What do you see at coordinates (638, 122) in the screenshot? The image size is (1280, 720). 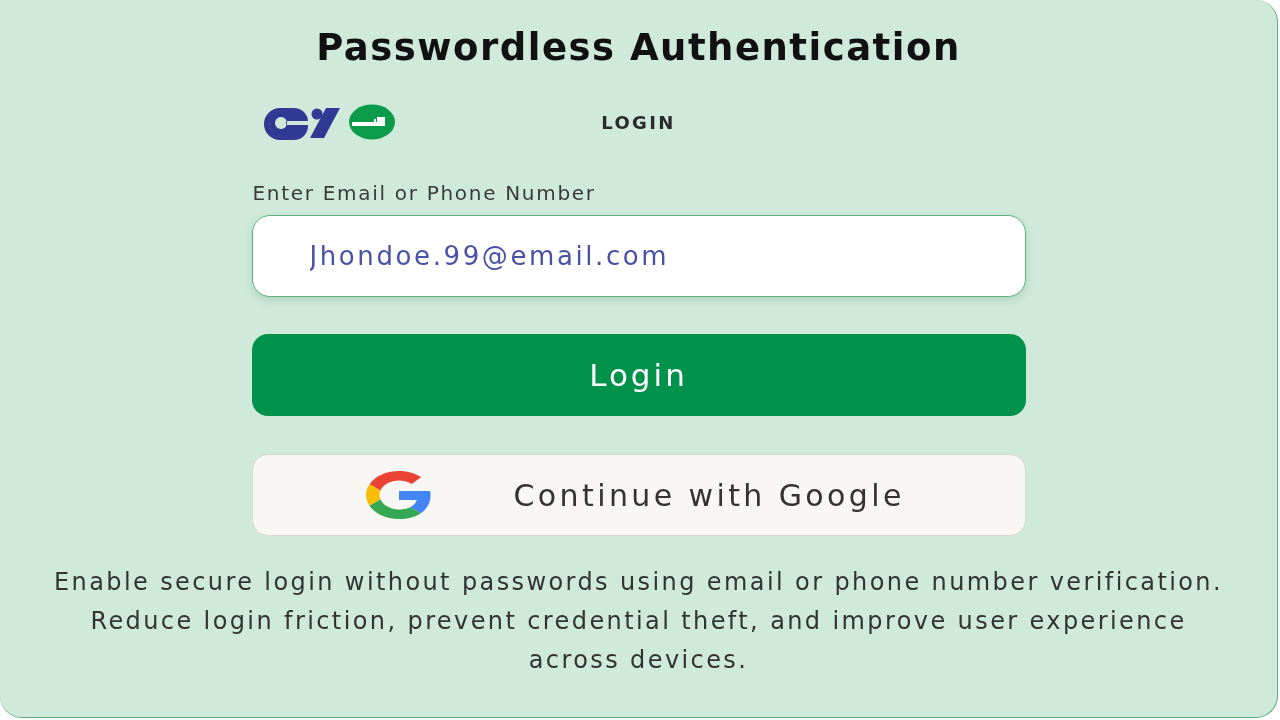 I see `login-heading: LOGIN` at bounding box center [638, 122].